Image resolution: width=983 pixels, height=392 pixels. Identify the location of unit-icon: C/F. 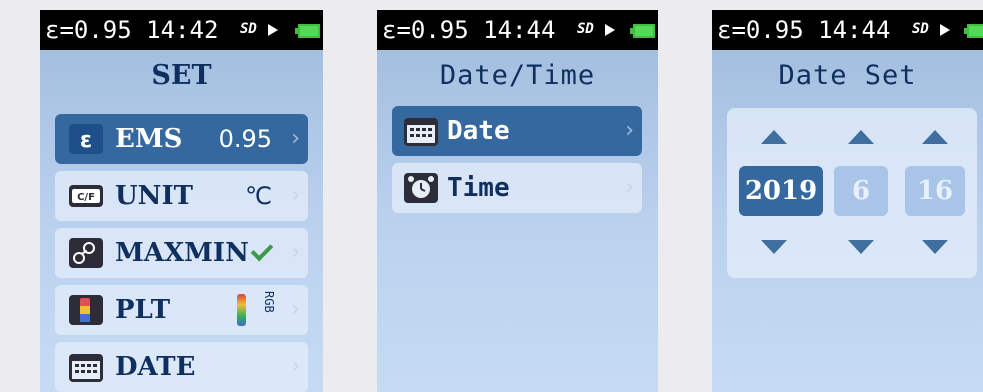
(86, 196).